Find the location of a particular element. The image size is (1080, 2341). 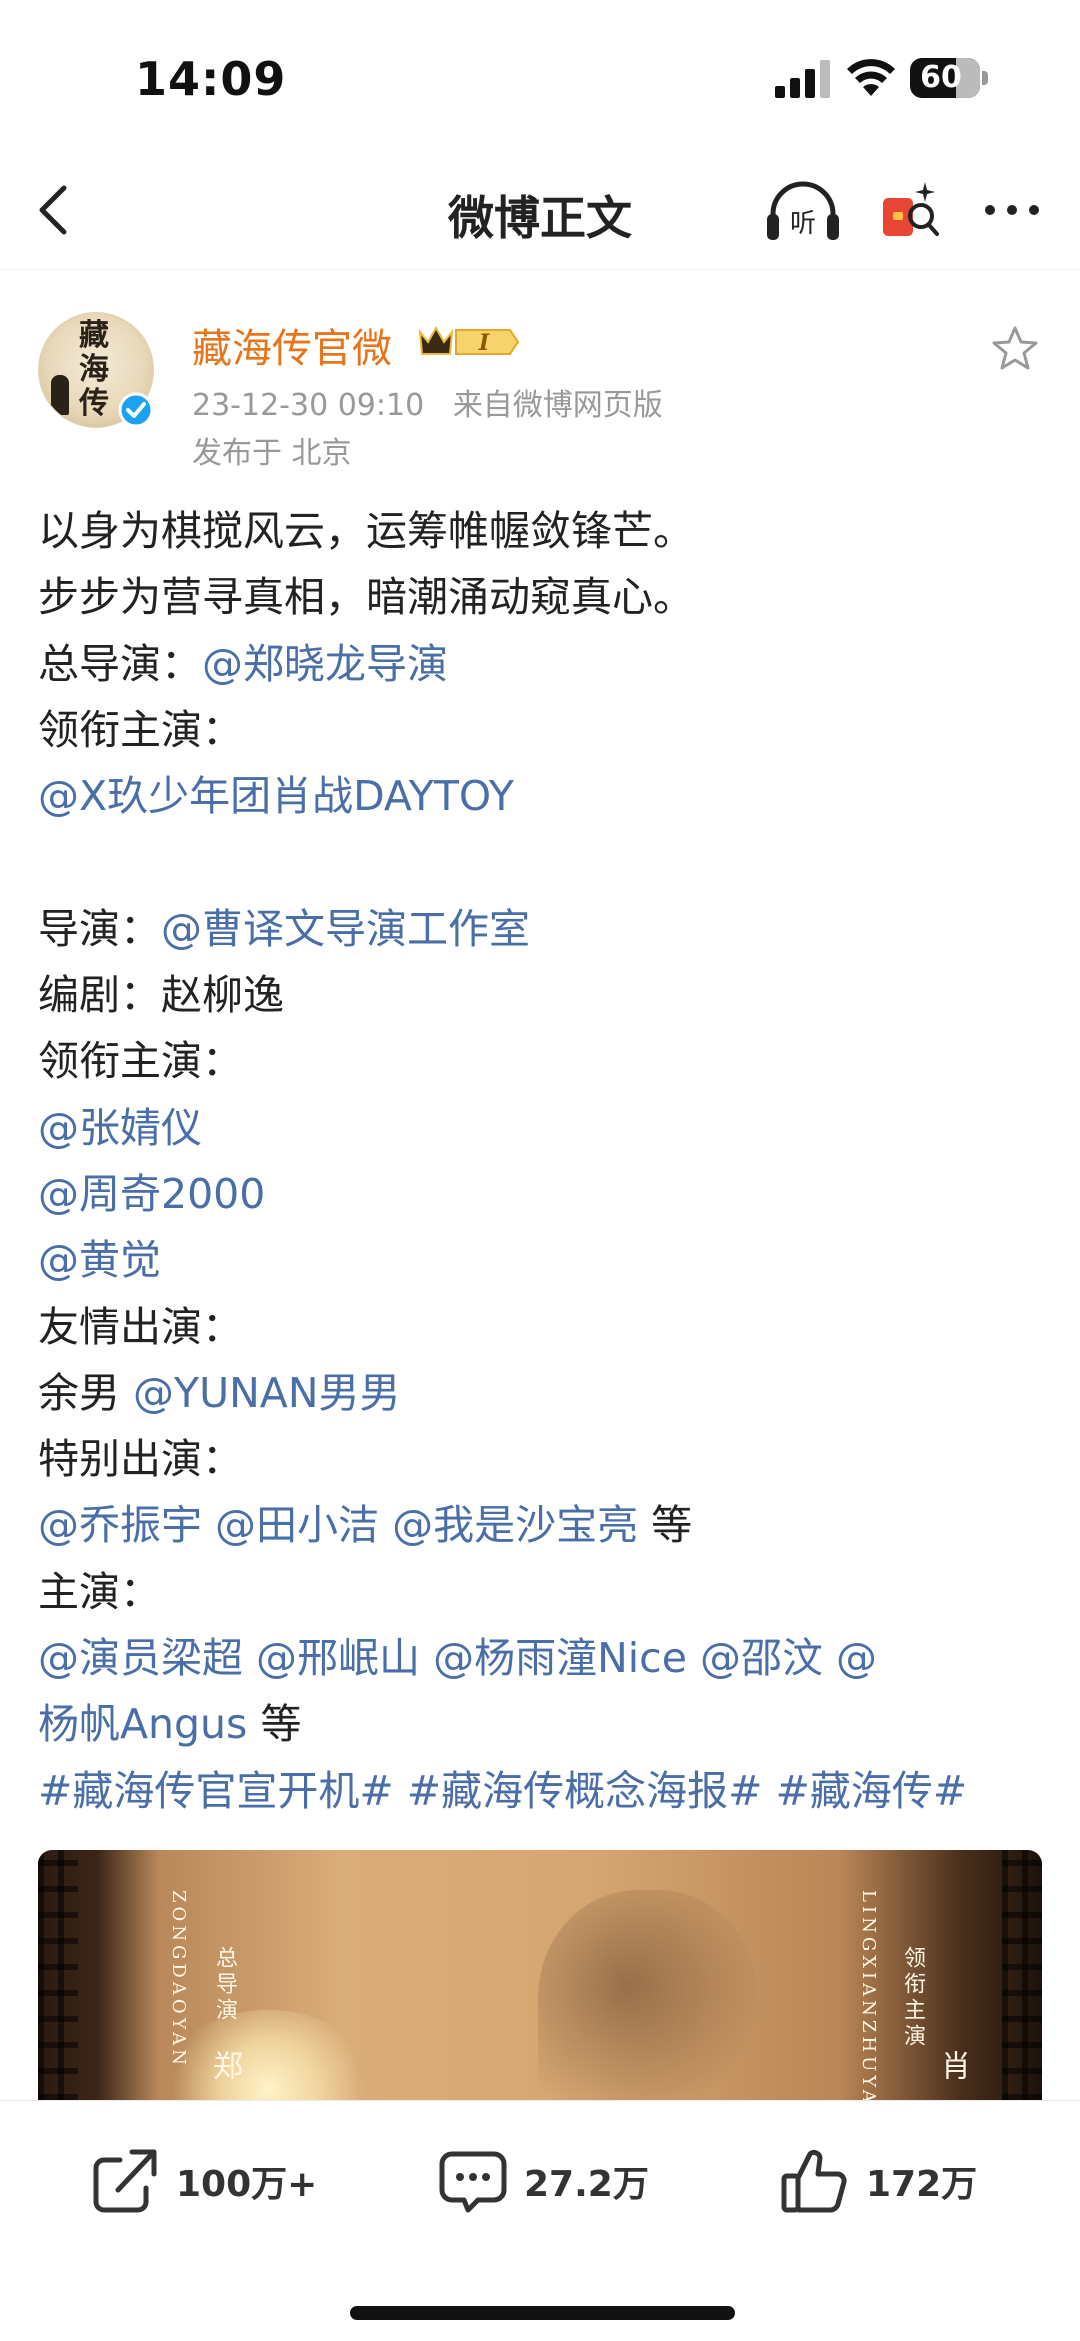

mention-link: @邢岷山 is located at coordinates (338, 1658).